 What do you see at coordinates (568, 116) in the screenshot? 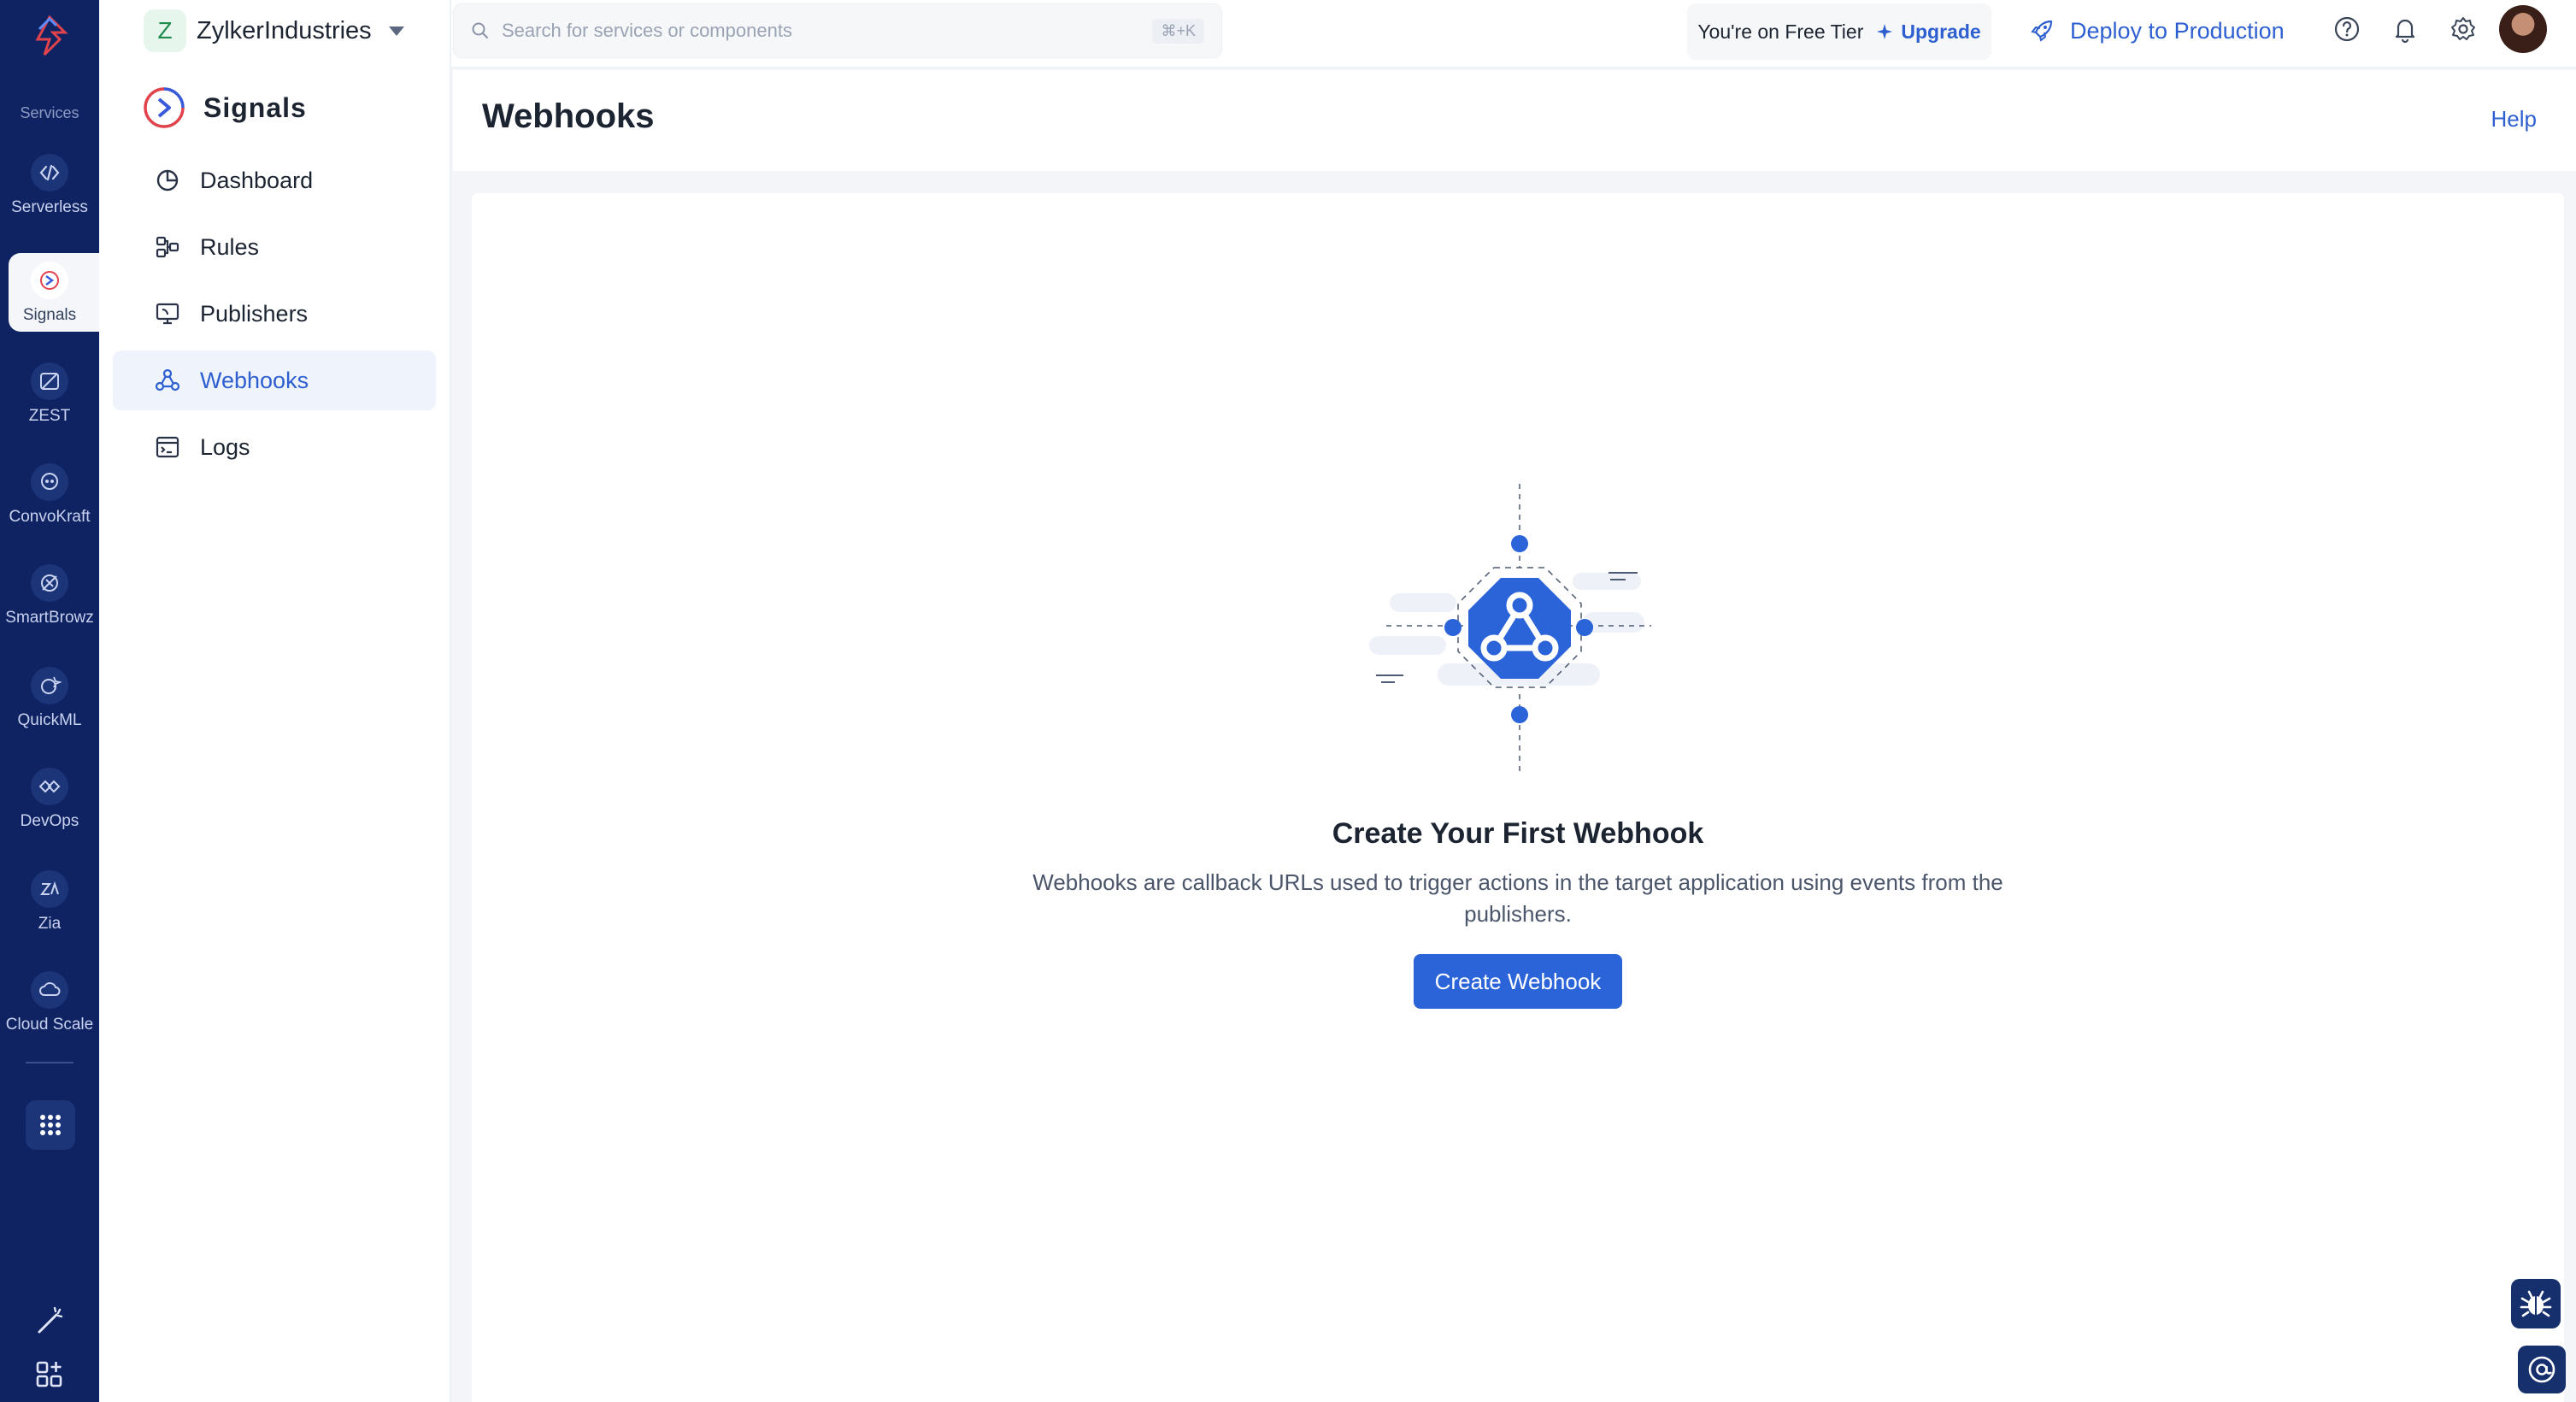
I see `page-title: Webhooks` at bounding box center [568, 116].